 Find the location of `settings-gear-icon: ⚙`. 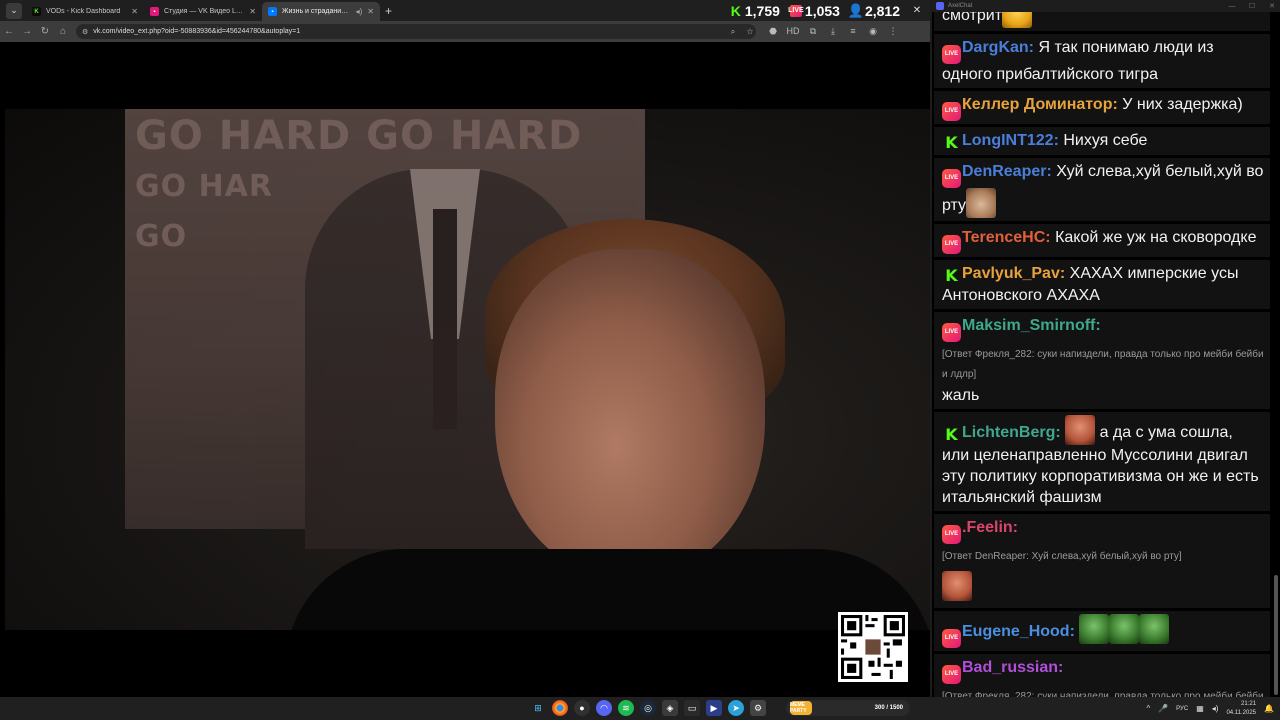

settings-gear-icon: ⚙ is located at coordinates (758, 708).